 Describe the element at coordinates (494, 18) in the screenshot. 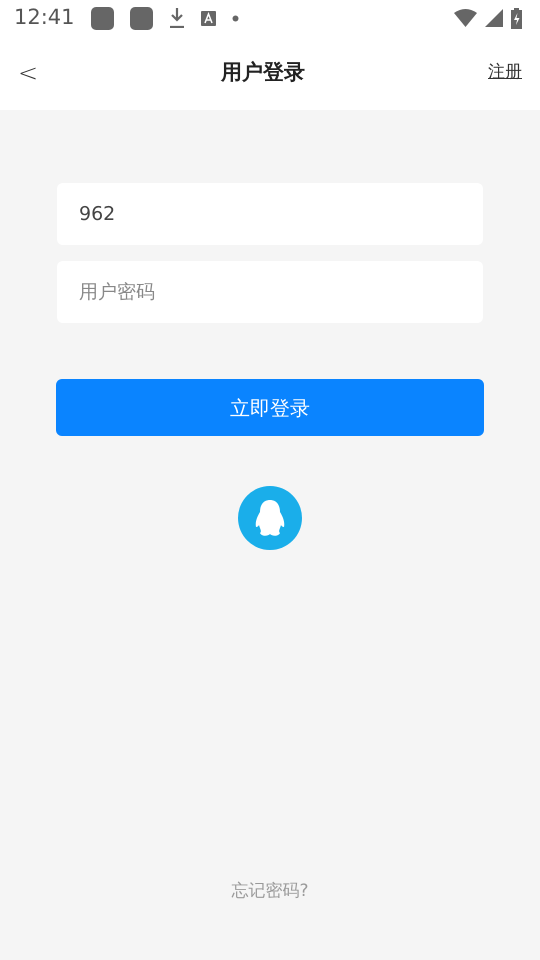

I see `signal-icon` at that location.